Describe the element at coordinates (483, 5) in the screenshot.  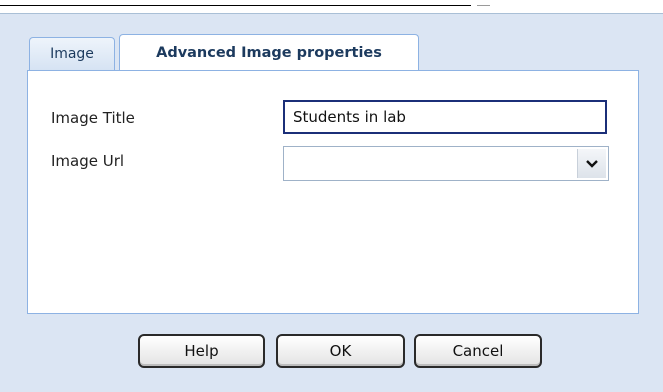
I see `top-divider-tick` at that location.